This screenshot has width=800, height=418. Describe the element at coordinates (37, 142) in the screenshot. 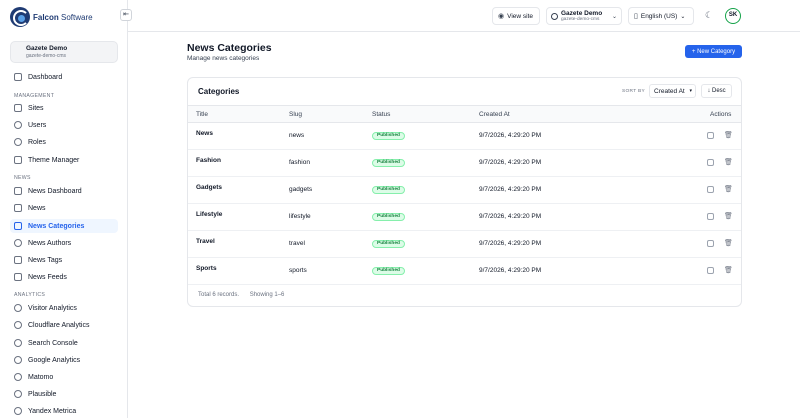

I see `sidebar-item-label: Roles` at that location.